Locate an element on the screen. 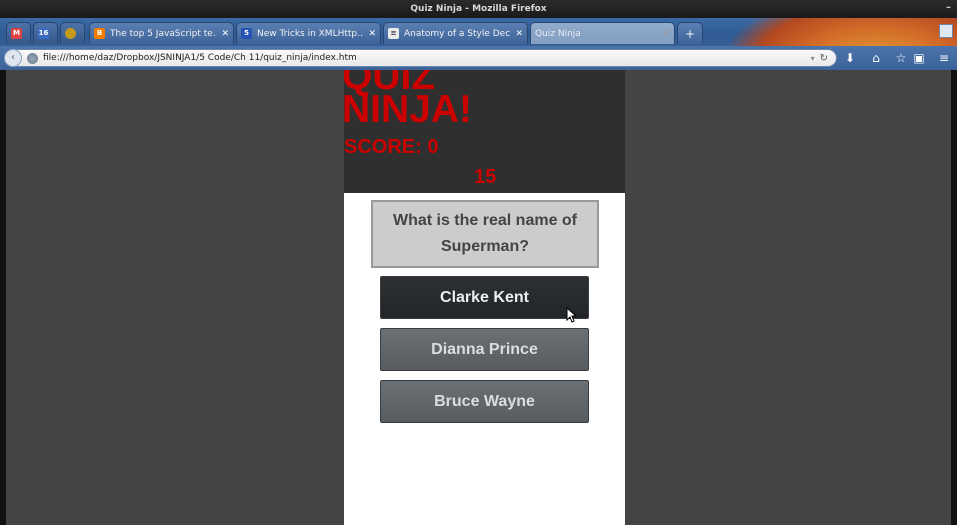  chevron-down-icon: ▾ is located at coordinates (813, 58).